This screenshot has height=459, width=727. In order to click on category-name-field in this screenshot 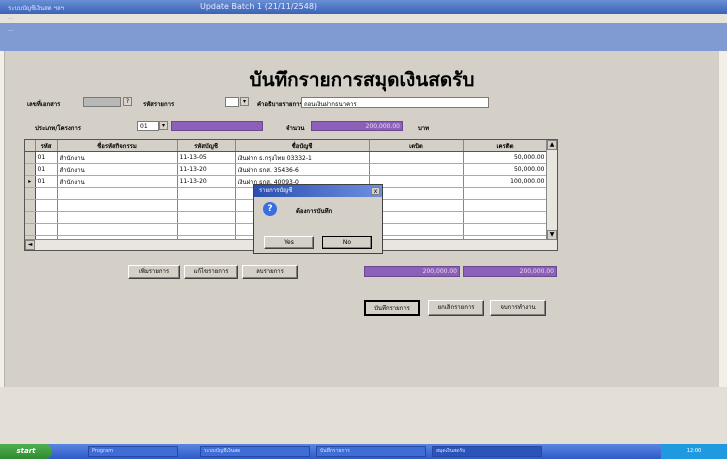, I will do `click(217, 126)`.